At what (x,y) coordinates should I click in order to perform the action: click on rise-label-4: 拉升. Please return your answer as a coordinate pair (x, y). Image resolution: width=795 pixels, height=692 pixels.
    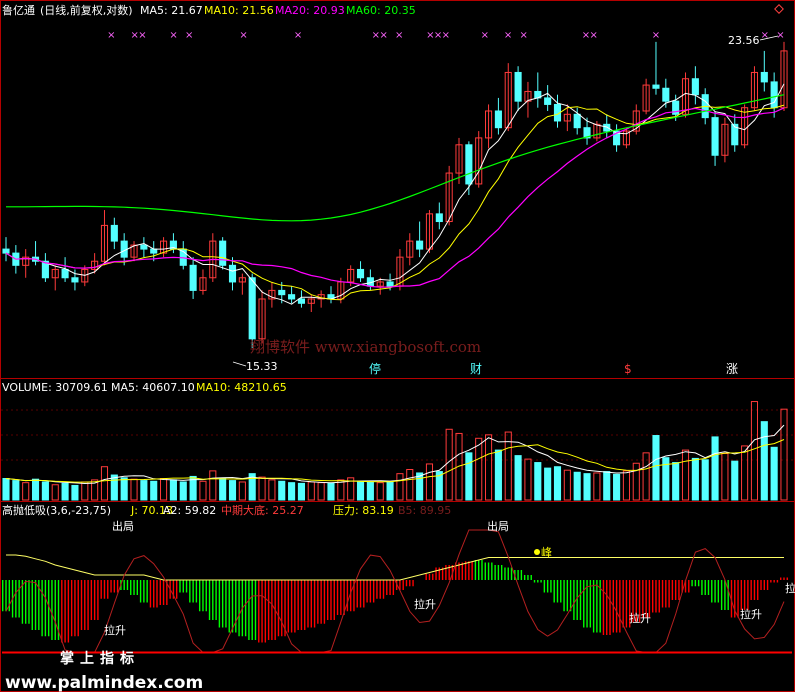
    Looking at the image, I should click on (751, 614).